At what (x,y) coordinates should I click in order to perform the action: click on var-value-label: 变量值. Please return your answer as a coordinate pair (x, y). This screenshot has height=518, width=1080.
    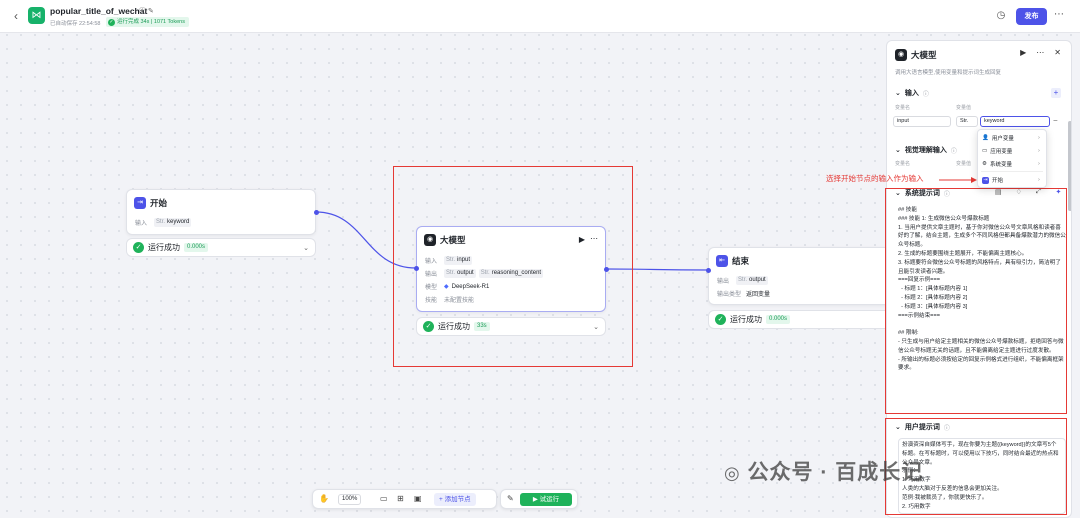
    Looking at the image, I should click on (964, 108).